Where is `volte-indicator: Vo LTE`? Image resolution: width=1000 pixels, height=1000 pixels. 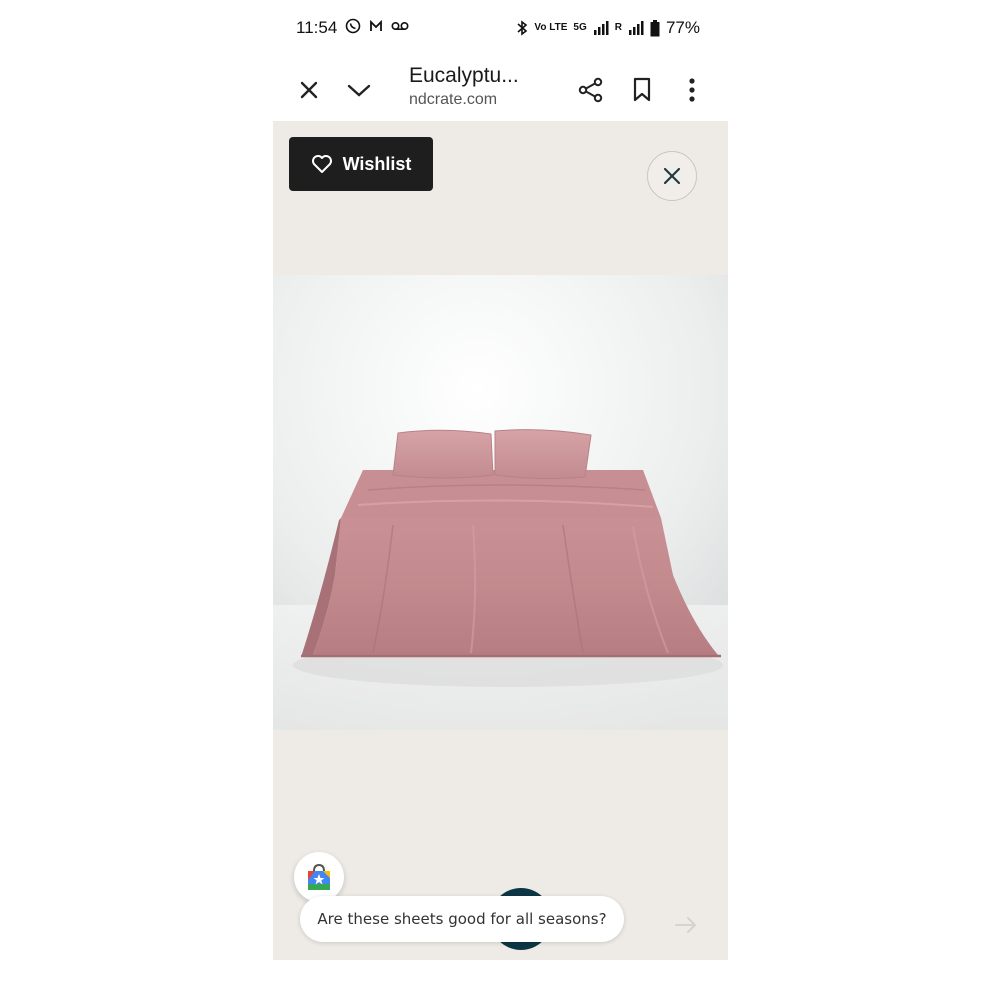 volte-indicator: Vo LTE is located at coordinates (551, 27).